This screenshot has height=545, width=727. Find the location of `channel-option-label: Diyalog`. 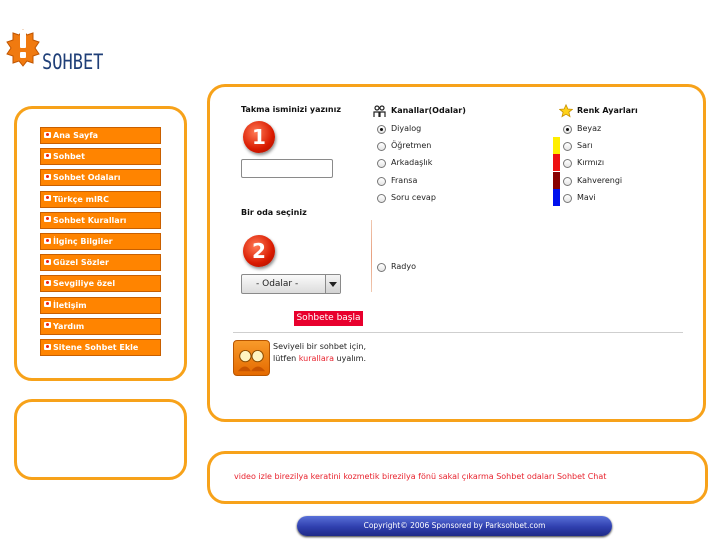

channel-option-label: Diyalog is located at coordinates (406, 128).